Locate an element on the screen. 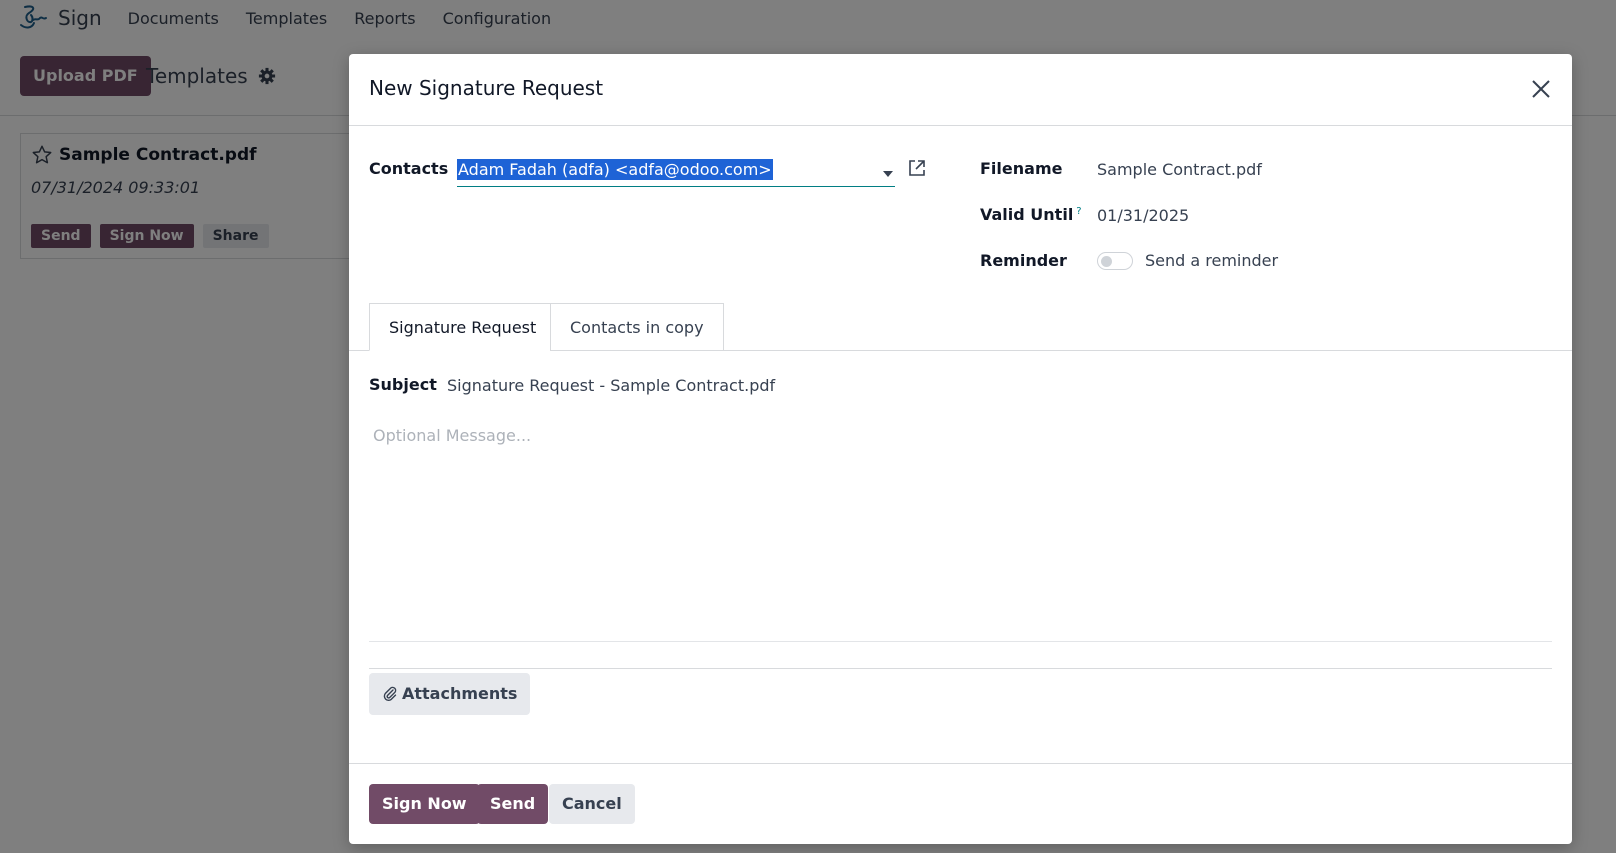  attachments-label: Attachments is located at coordinates (460, 693).